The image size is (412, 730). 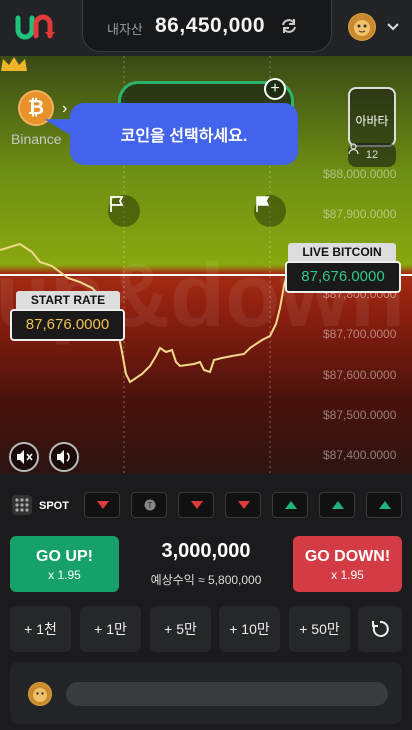 I want to click on user-count: 12, so click(x=372, y=155).